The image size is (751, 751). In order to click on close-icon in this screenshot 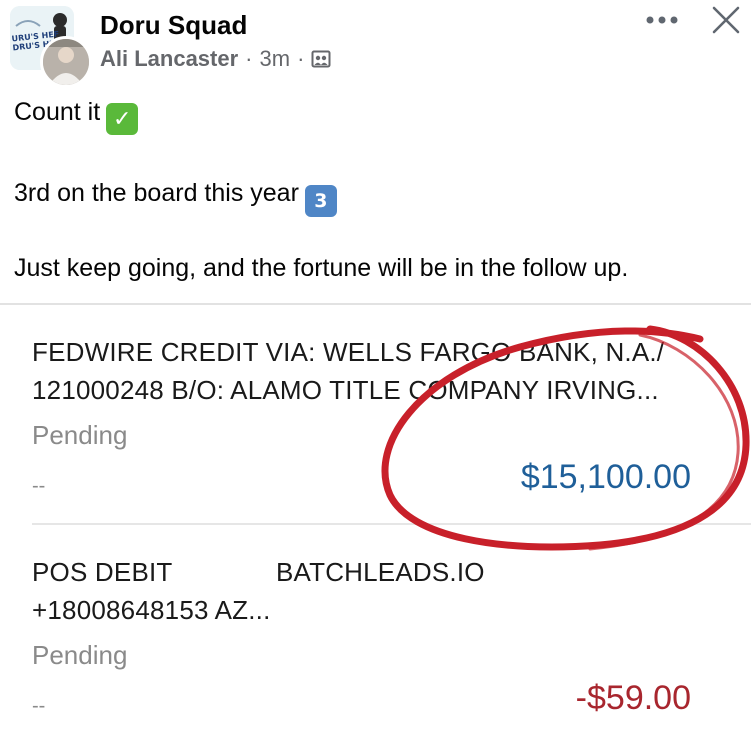, I will do `click(726, 20)`.